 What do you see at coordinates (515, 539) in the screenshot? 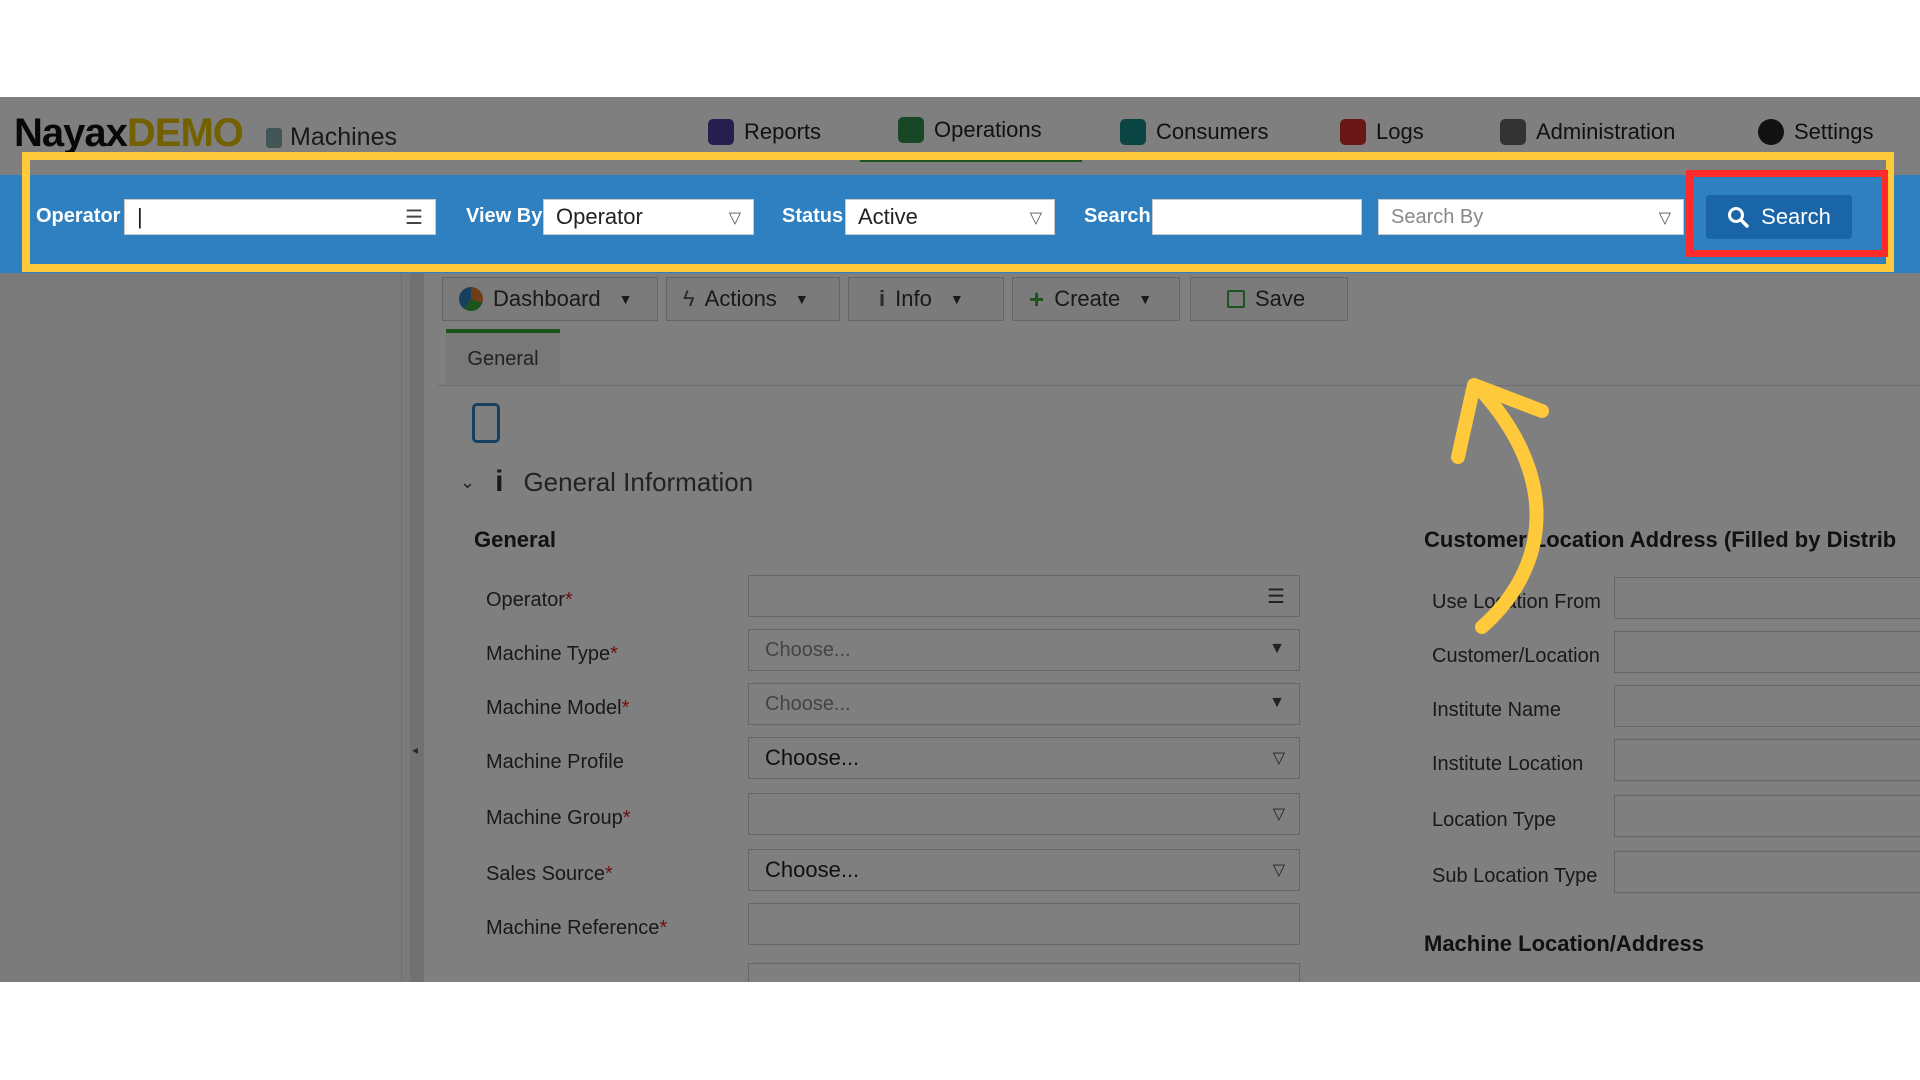
I see `general-heading: General` at bounding box center [515, 539].